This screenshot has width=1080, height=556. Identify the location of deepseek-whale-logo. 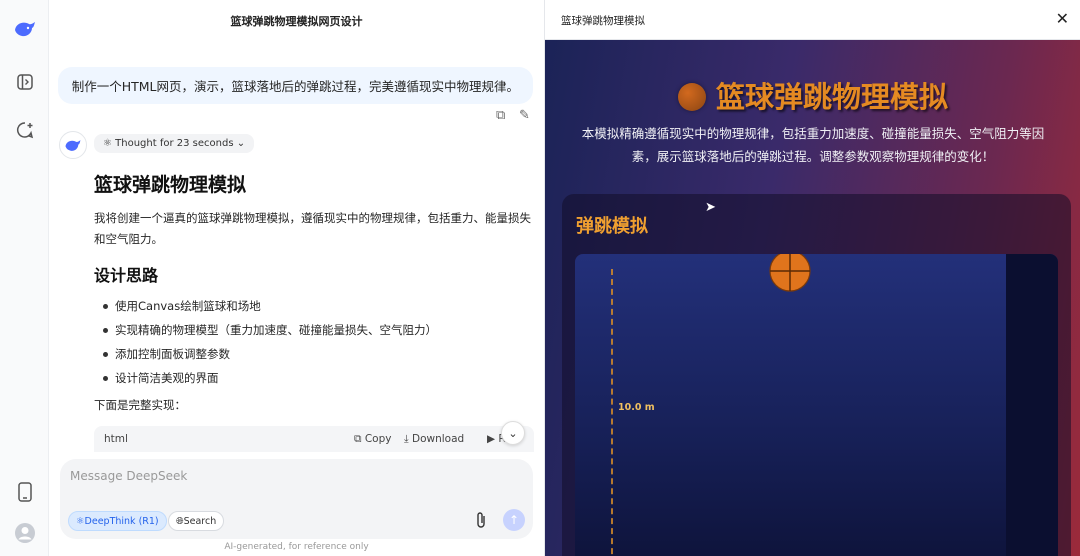
(25, 29).